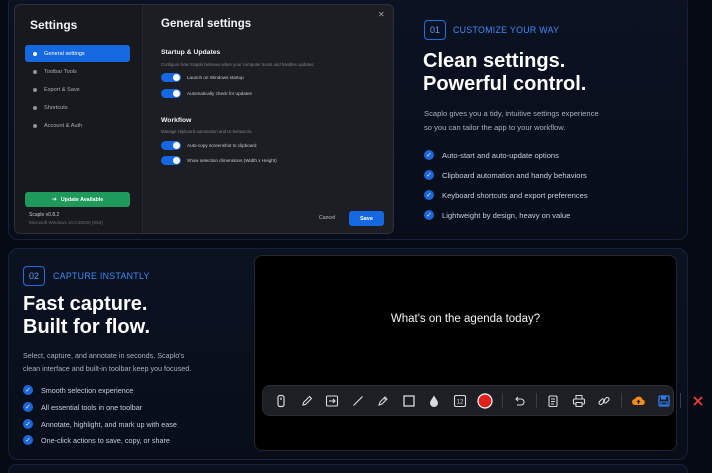  I want to click on svg-text: 12, so click(459, 402).